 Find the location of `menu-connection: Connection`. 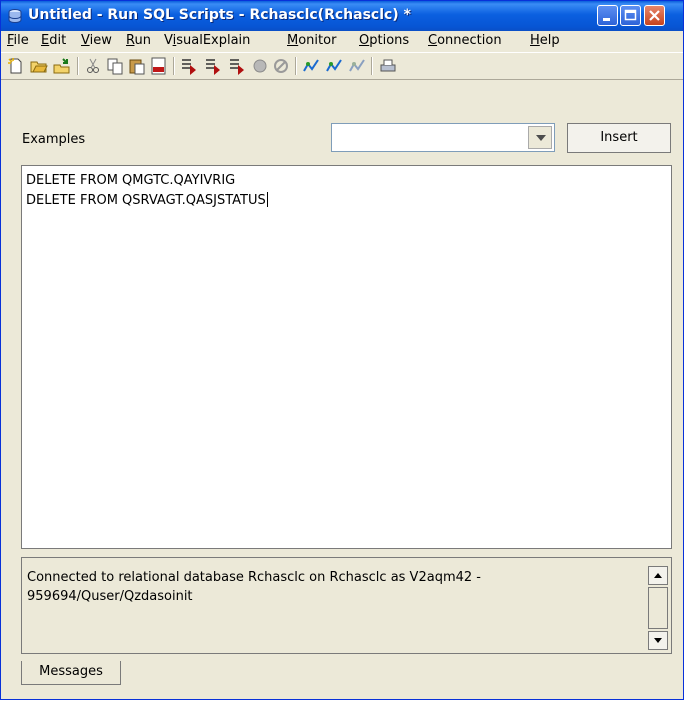

menu-connection: Connection is located at coordinates (465, 40).